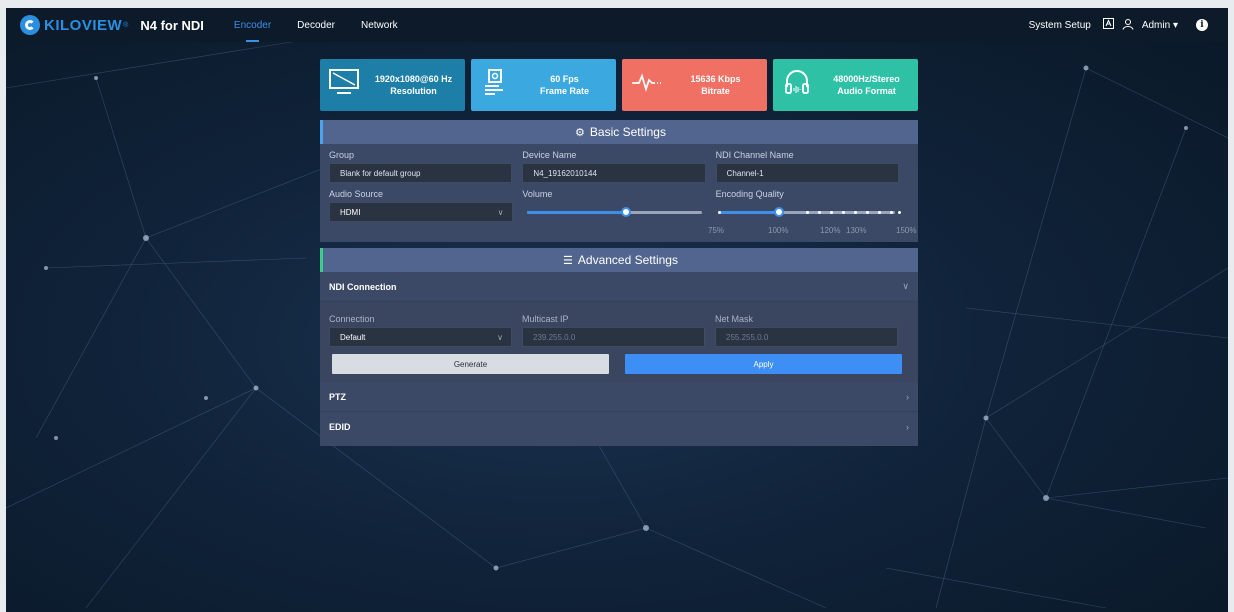 The width and height of the screenshot is (1234, 612). What do you see at coordinates (543, 85) in the screenshot?
I see `frame-rate-card: 60 Fps Frame Rate` at bounding box center [543, 85].